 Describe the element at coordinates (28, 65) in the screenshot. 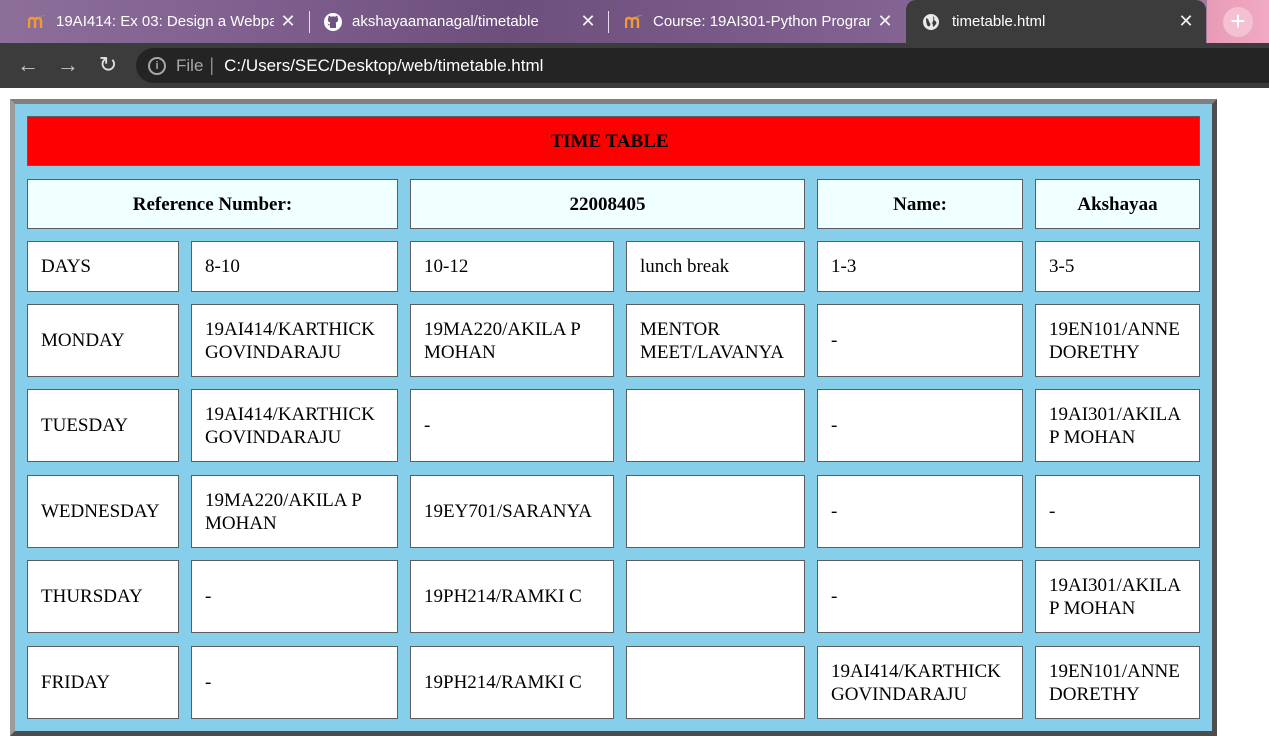

I see `back-button: ←` at that location.